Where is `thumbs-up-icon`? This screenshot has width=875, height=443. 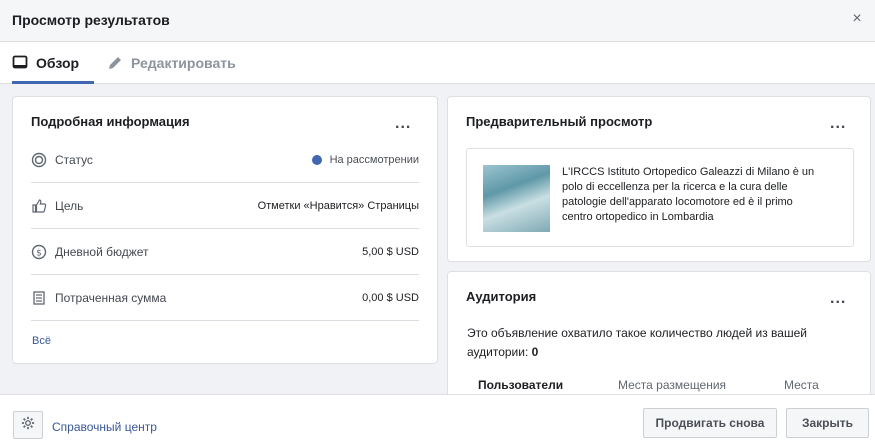 thumbs-up-icon is located at coordinates (39, 206).